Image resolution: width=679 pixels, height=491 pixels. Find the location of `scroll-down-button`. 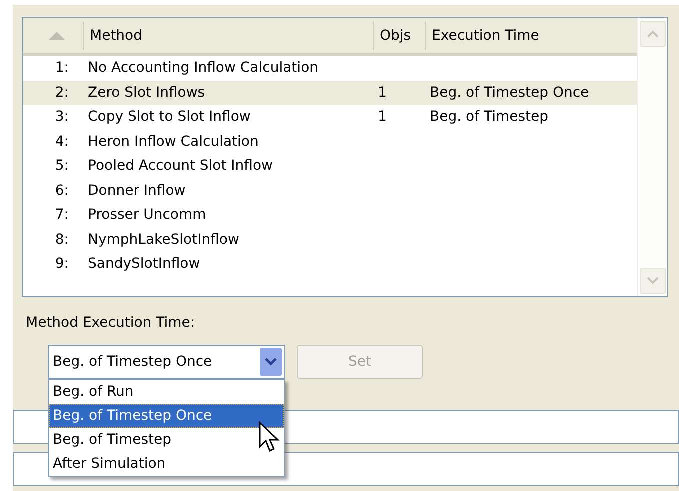

scroll-down-button is located at coordinates (653, 281).